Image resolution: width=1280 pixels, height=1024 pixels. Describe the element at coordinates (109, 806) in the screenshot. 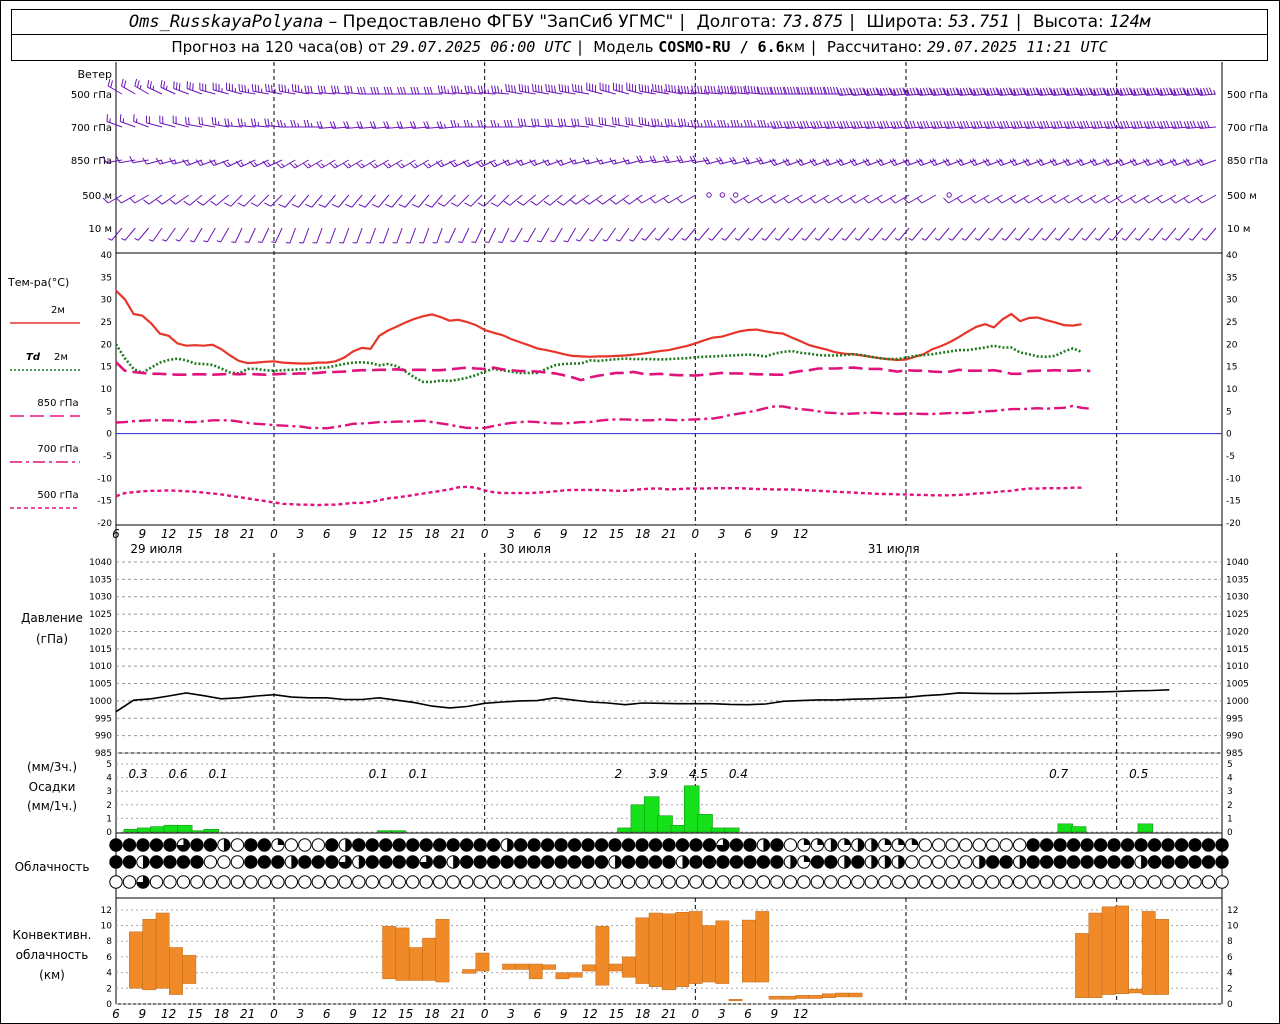

I see `precip-tick-label-left: 2` at that location.